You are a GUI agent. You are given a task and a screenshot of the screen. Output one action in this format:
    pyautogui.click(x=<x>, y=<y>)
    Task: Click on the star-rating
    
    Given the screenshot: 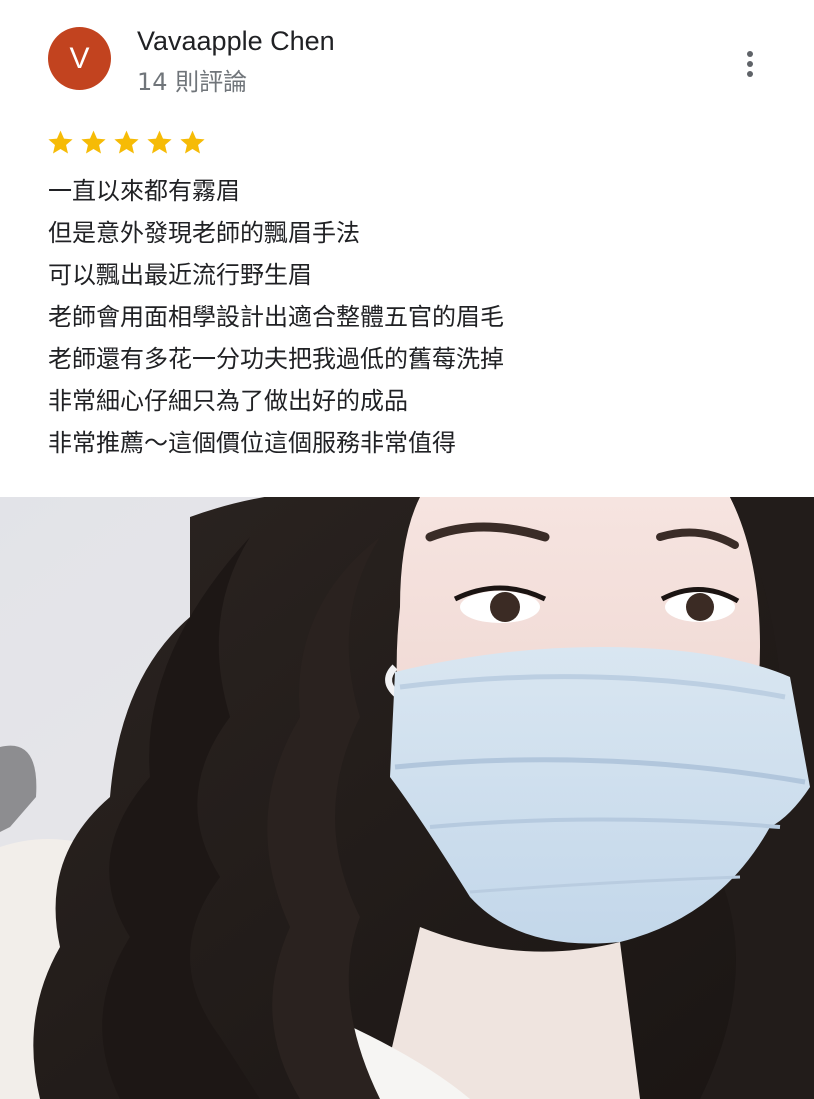 What is the action you would take?
    pyautogui.click(x=126, y=142)
    